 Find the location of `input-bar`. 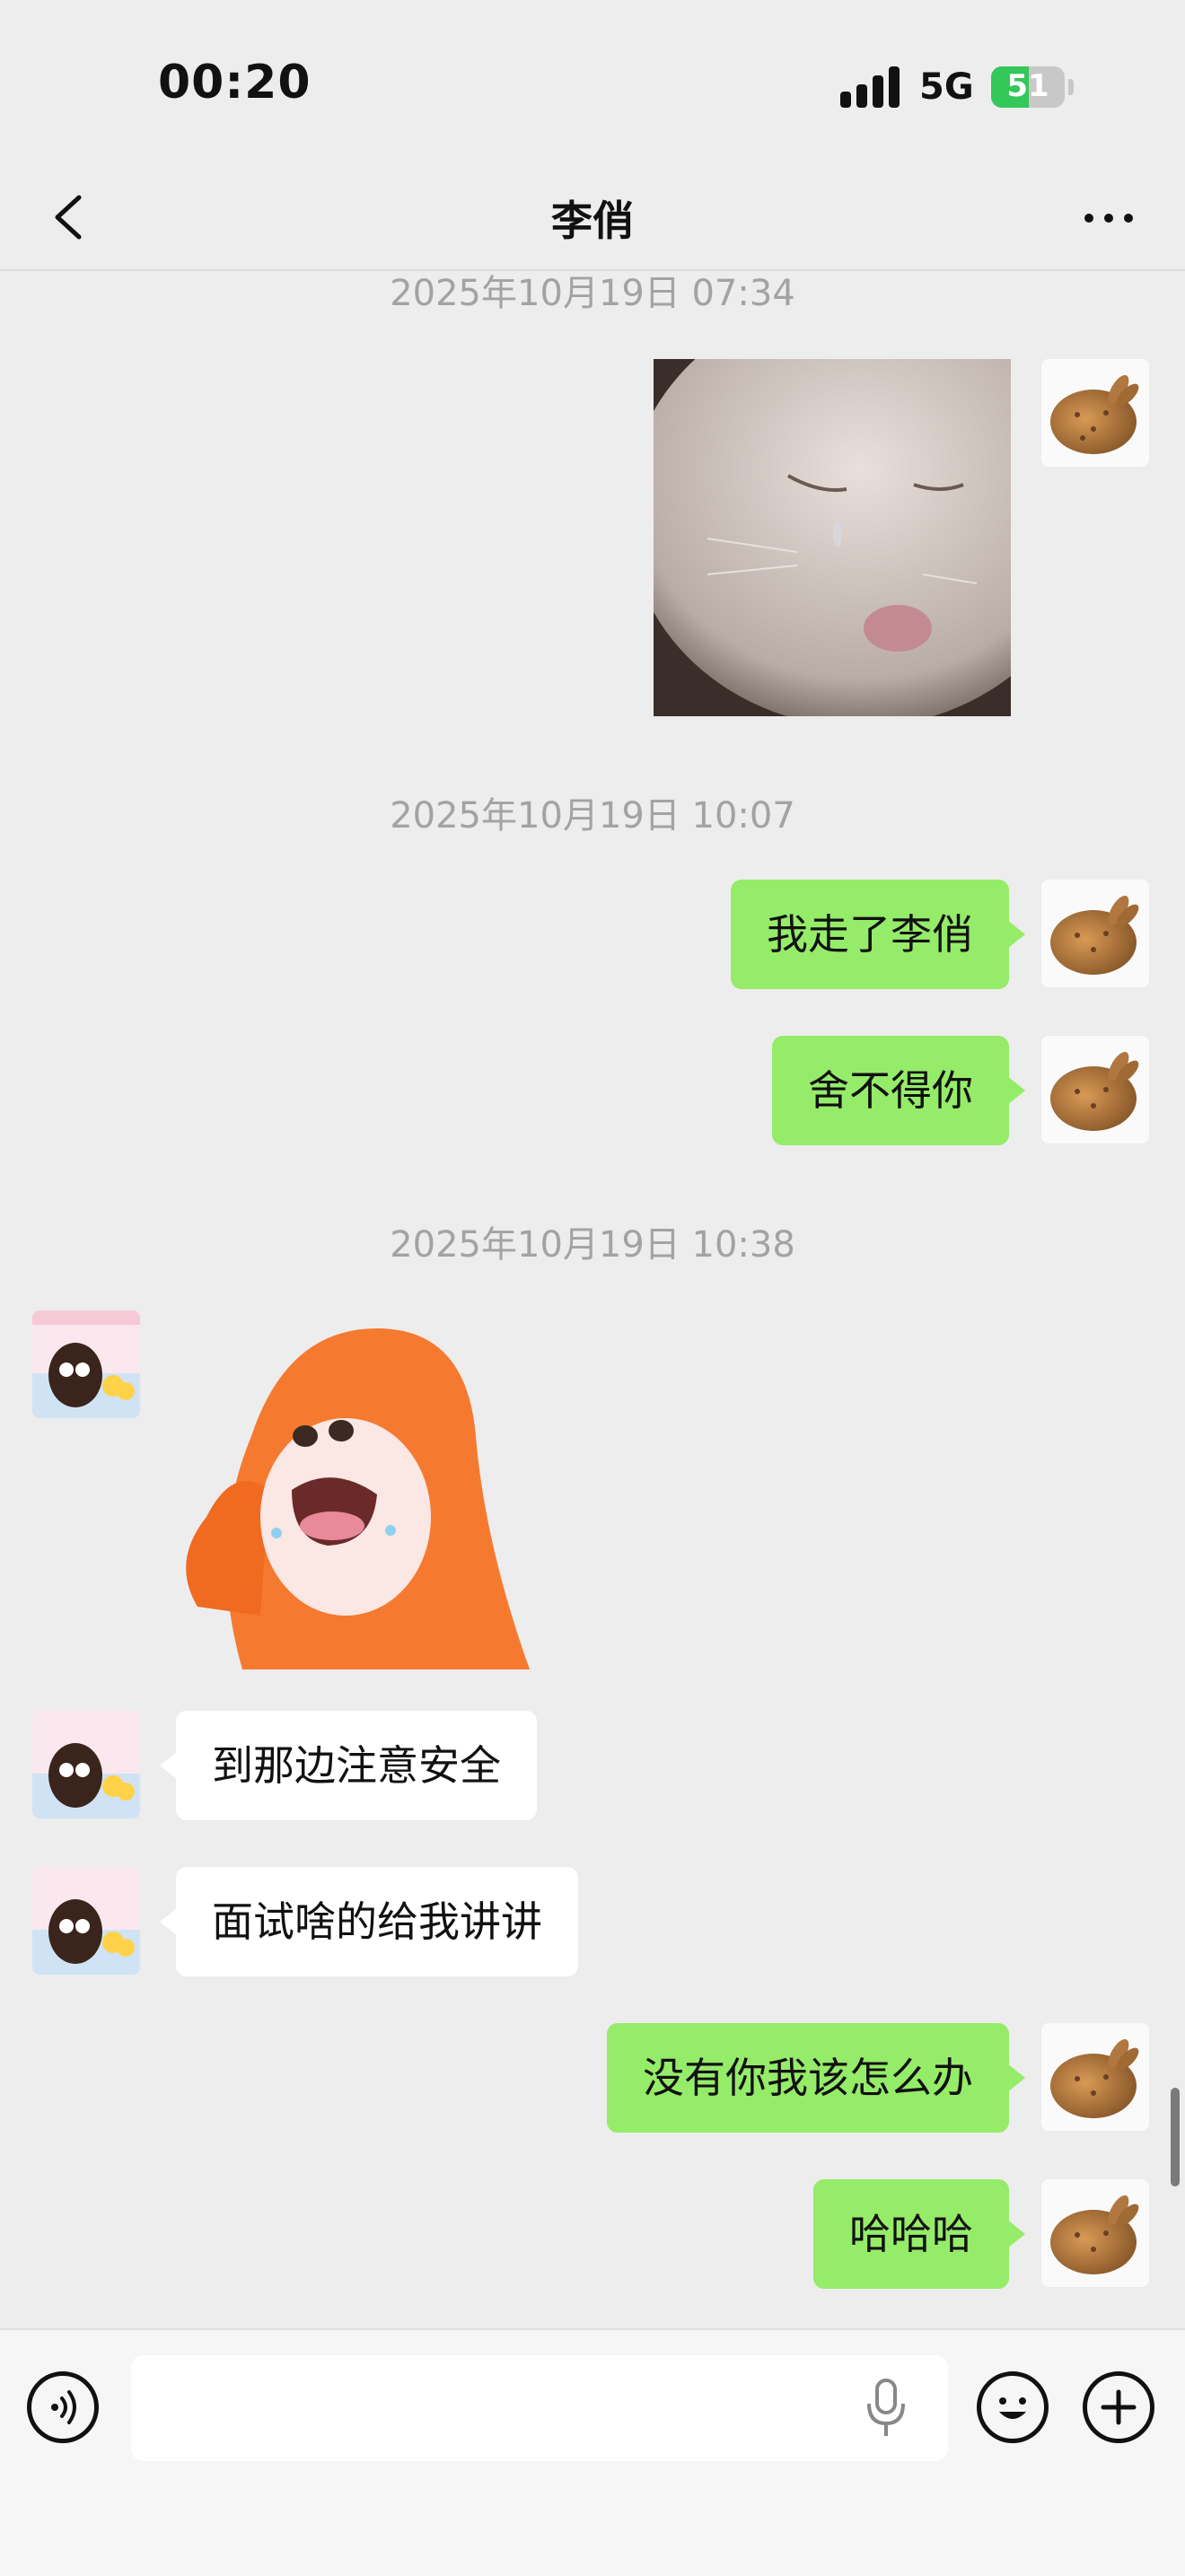

input-bar is located at coordinates (592, 2452).